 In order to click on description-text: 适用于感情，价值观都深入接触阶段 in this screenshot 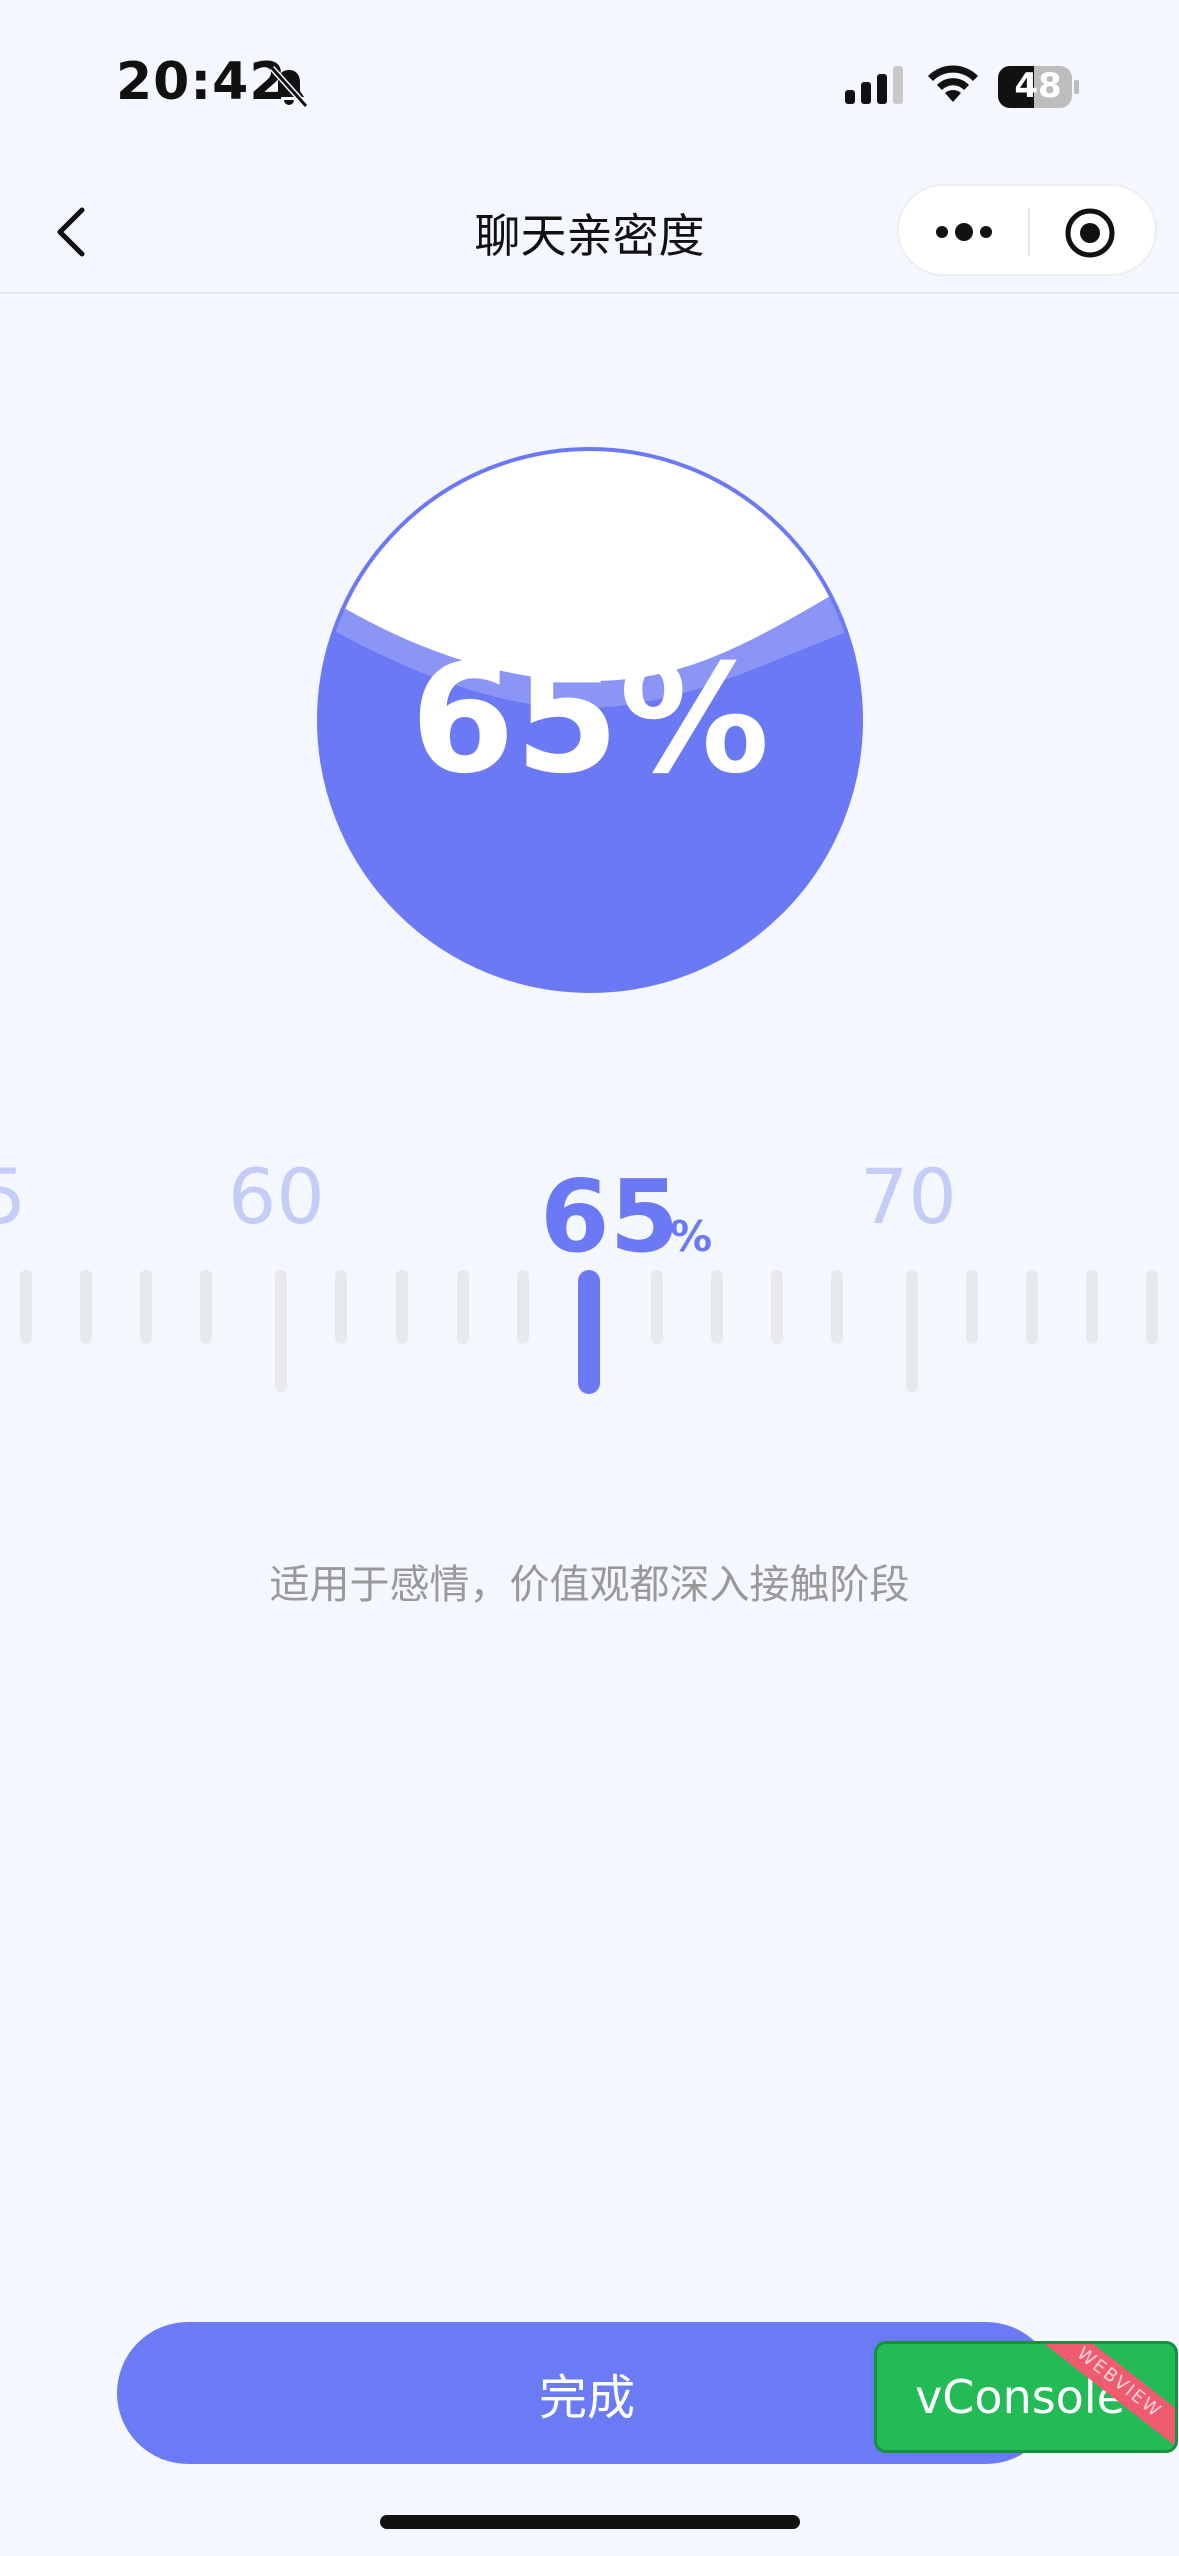, I will do `click(589, 1585)`.